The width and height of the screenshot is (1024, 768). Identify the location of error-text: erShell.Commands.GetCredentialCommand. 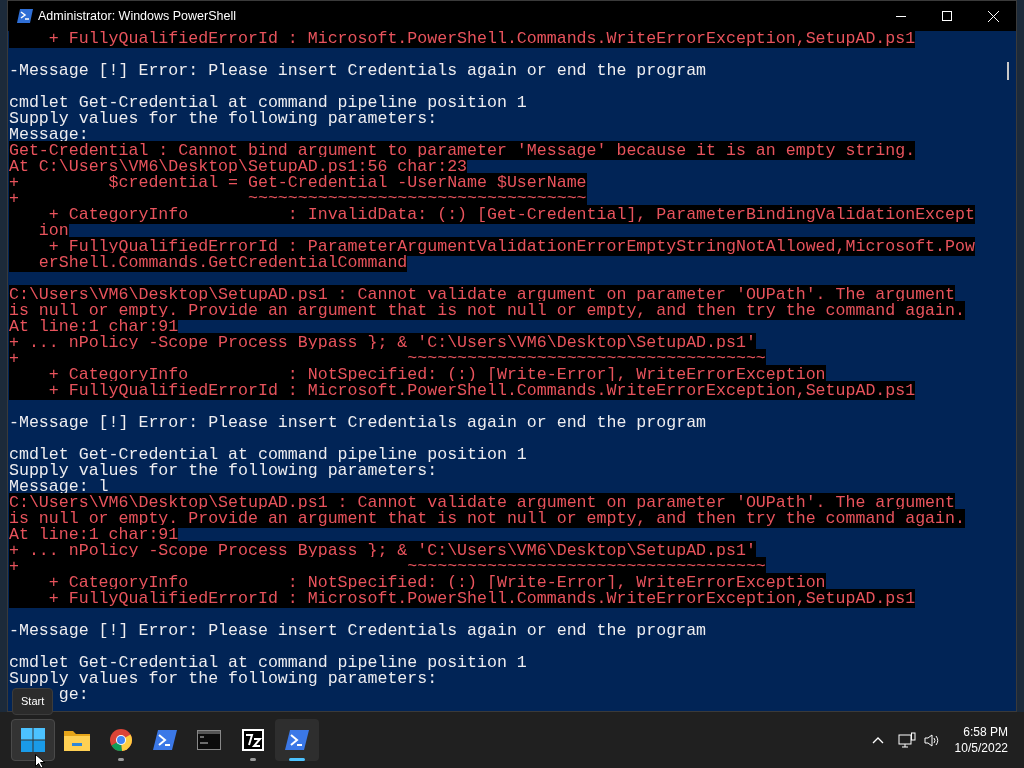
(208, 262).